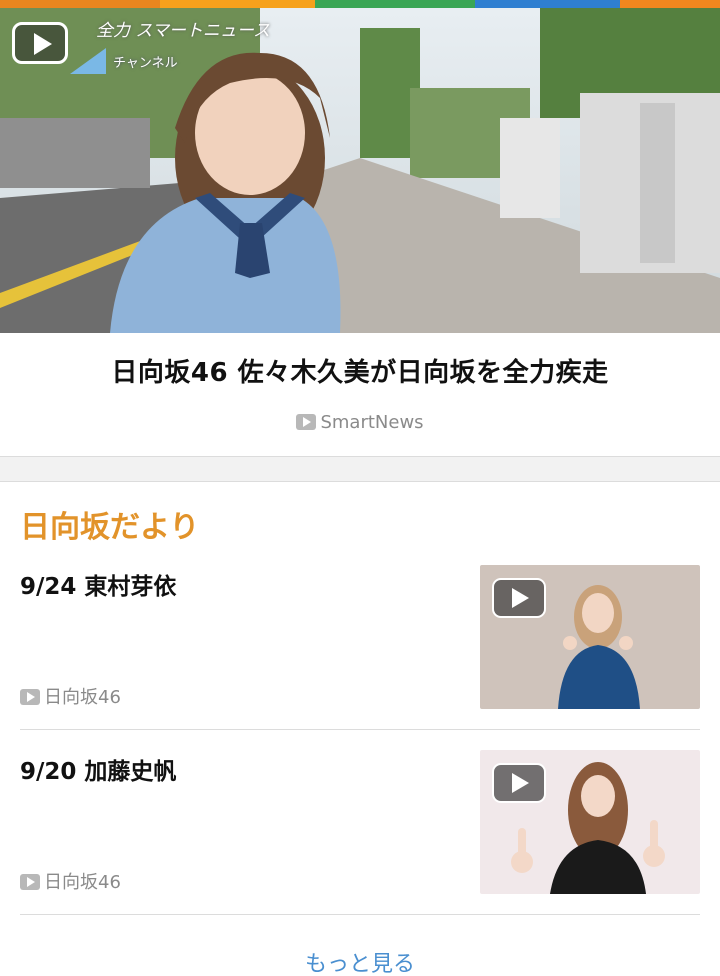 The image size is (720, 976). What do you see at coordinates (360, 370) in the screenshot?
I see `hero-headline: 日向坂46 佐々木久美が日向坂を全力疾走` at bounding box center [360, 370].